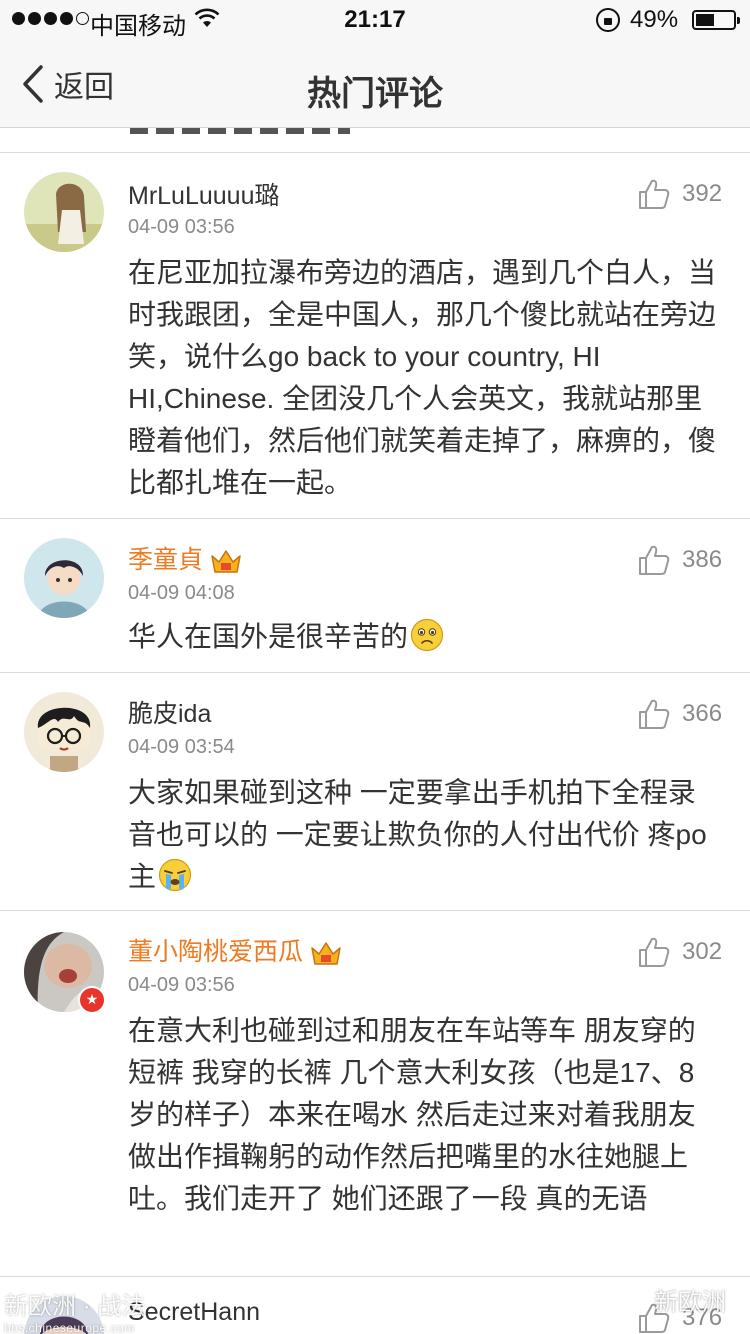  What do you see at coordinates (680, 952) in the screenshot?
I see `like-button: 302` at bounding box center [680, 952].